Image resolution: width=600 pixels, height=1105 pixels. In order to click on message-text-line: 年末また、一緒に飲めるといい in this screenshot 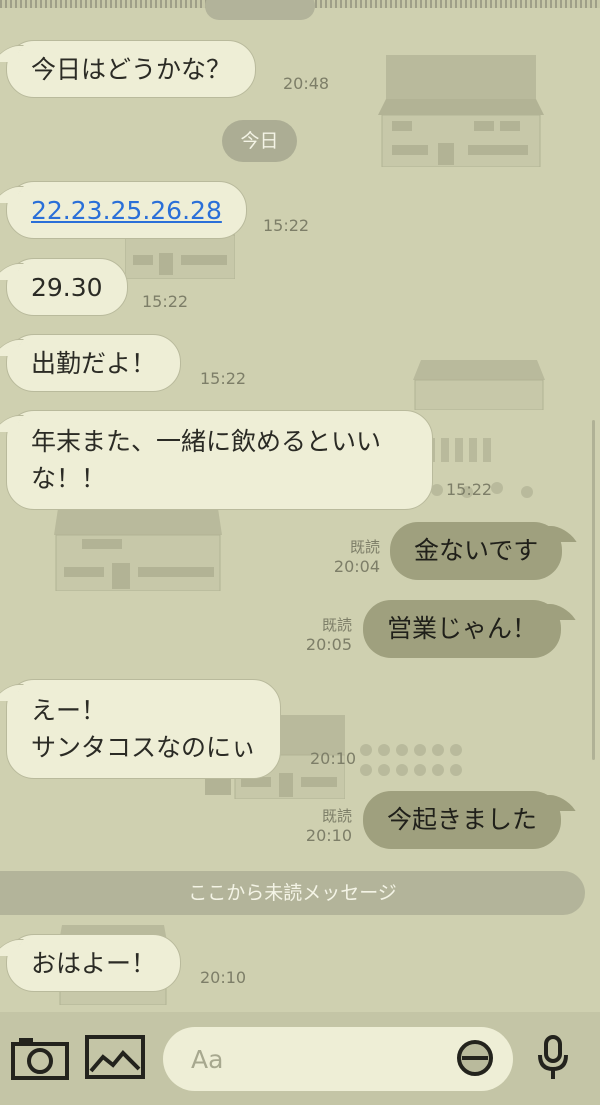, I will do `click(206, 441)`.